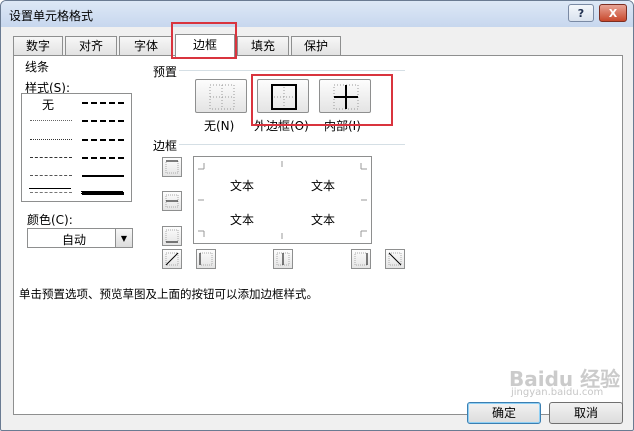 This screenshot has width=634, height=431. I want to click on help-icon: ?, so click(581, 13).